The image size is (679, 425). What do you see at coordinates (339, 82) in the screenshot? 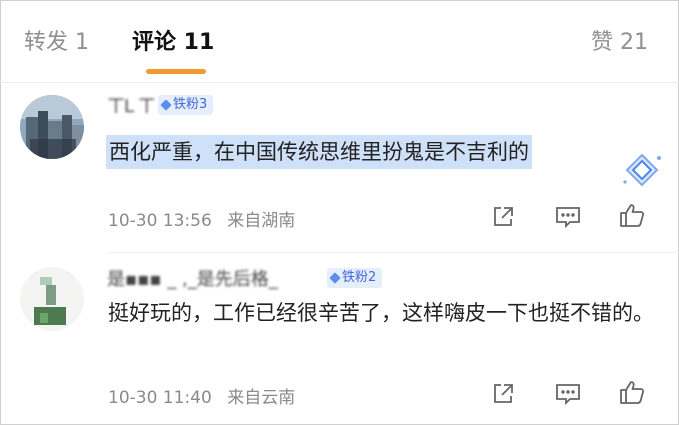
I see `tab-divider` at bounding box center [339, 82].